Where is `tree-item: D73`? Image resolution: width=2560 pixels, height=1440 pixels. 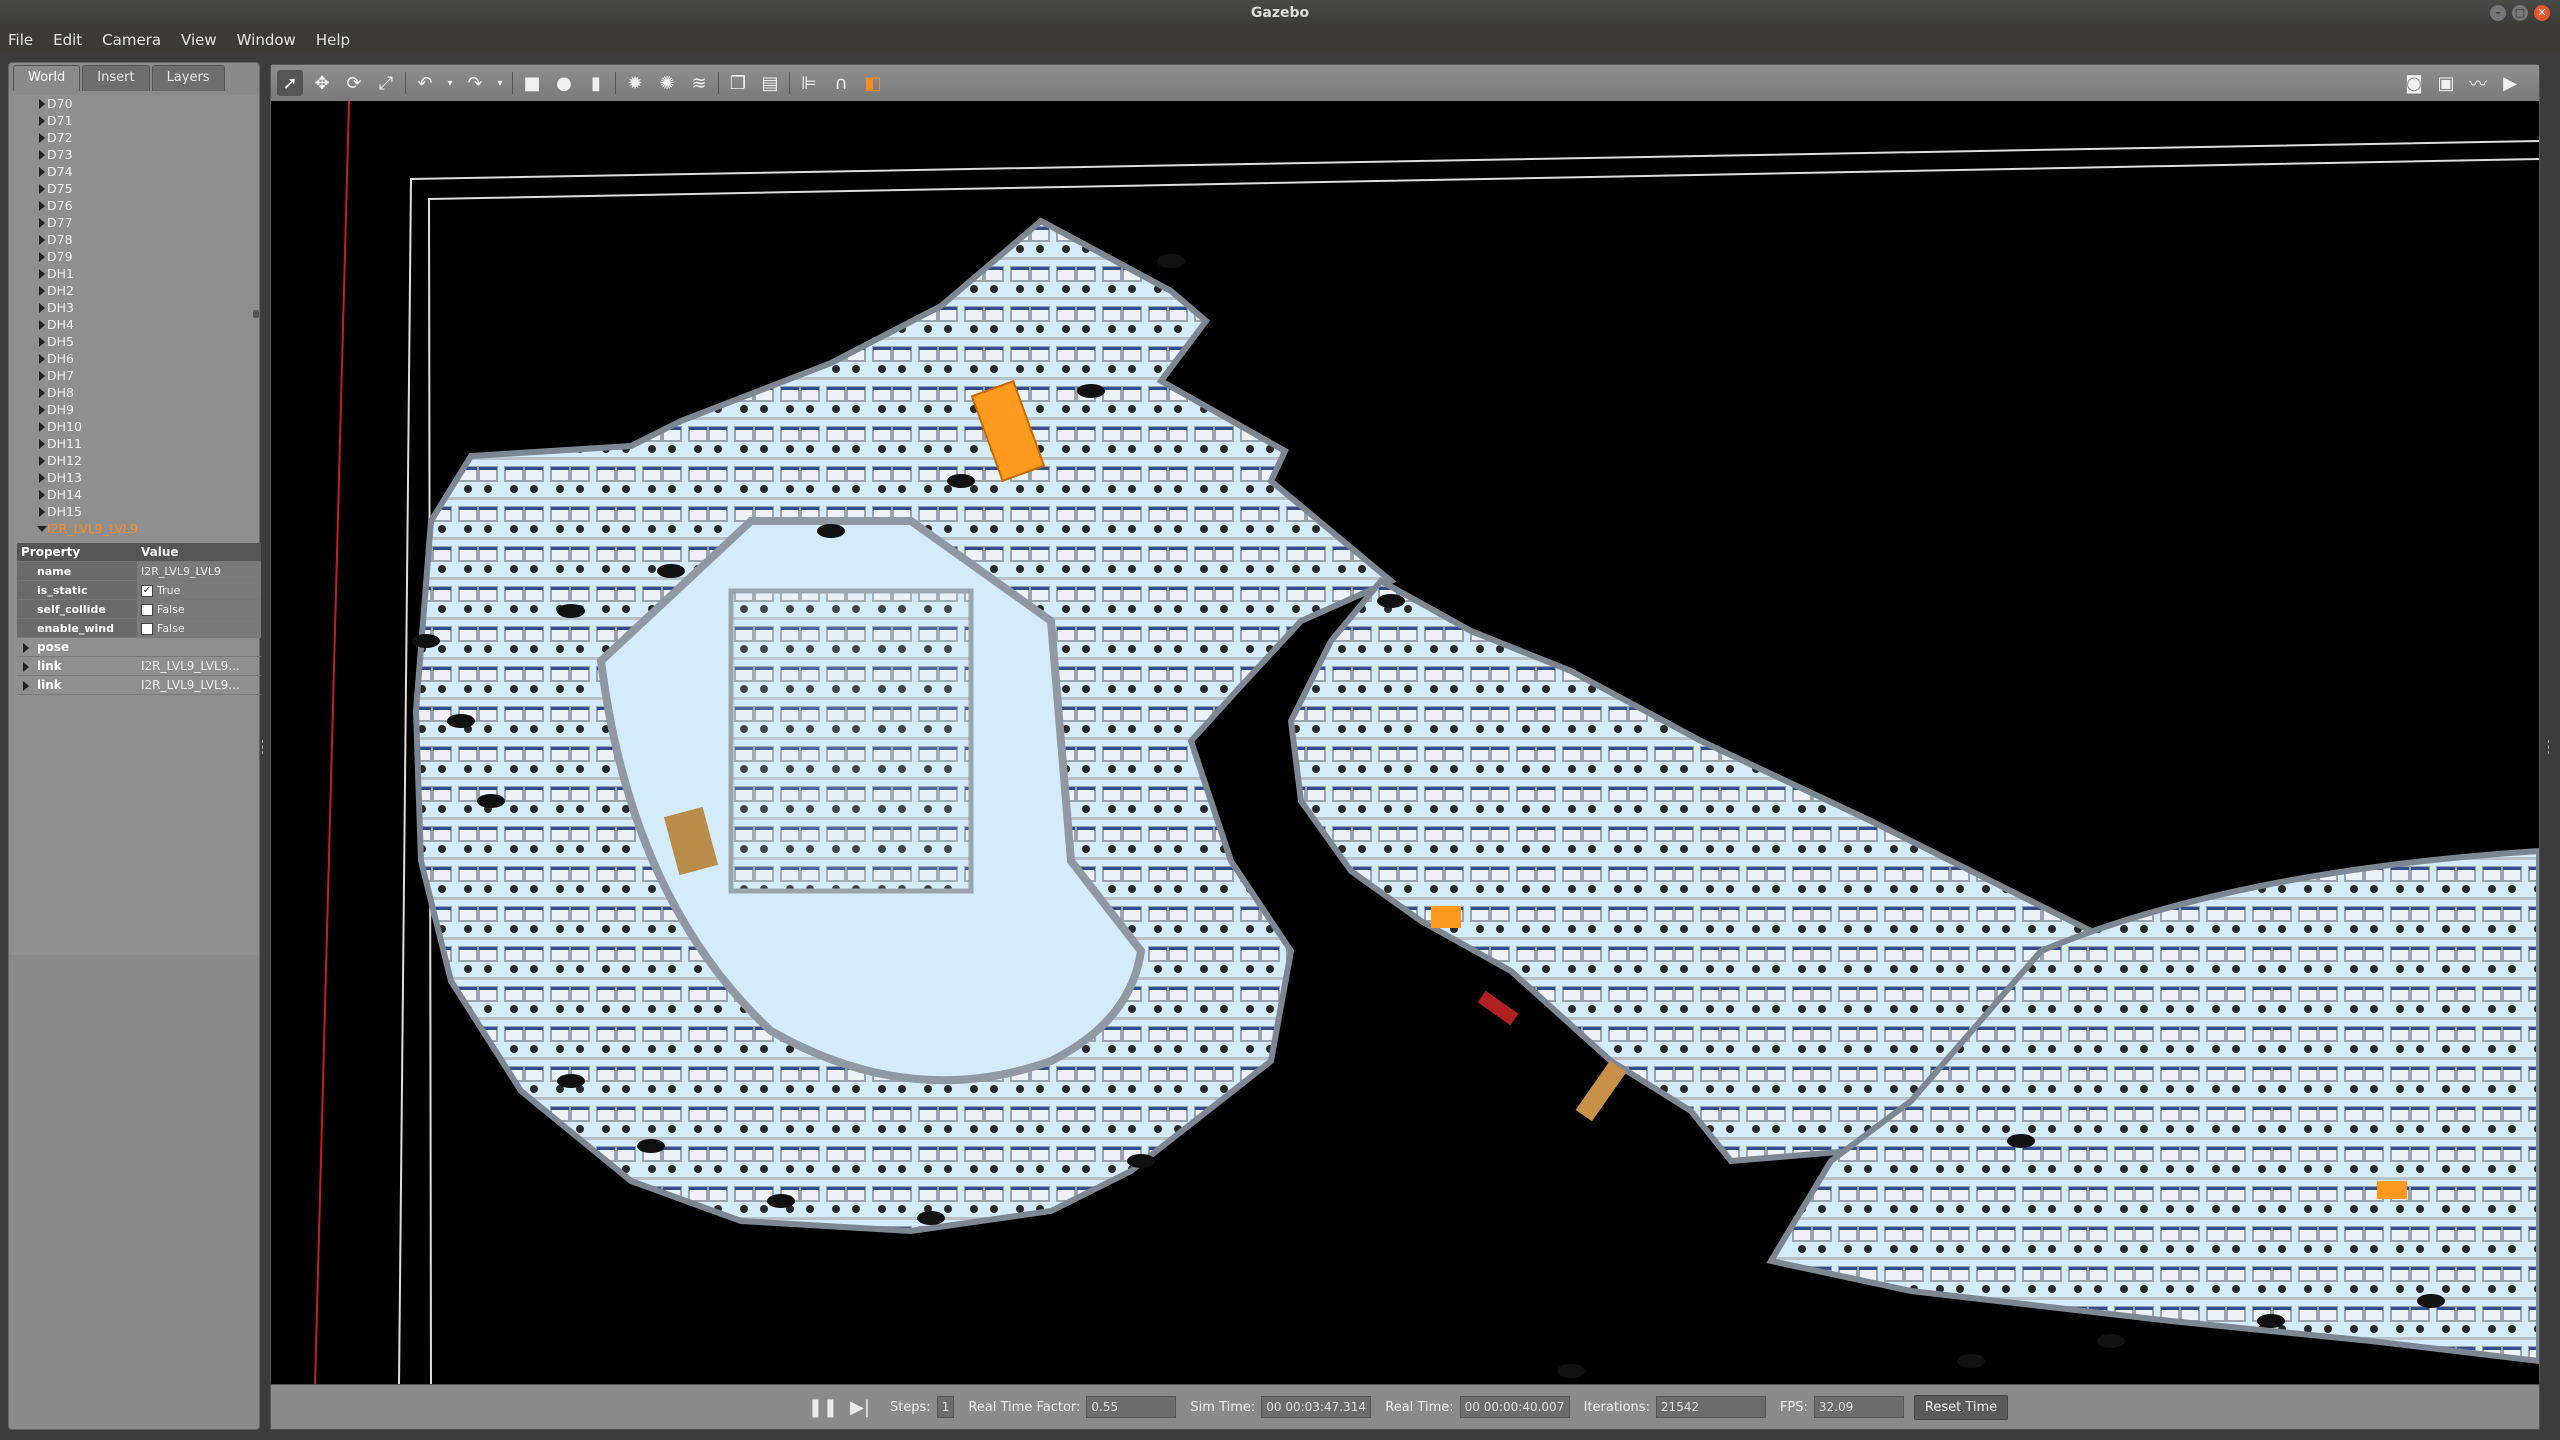
tree-item: D73 is located at coordinates (134, 154).